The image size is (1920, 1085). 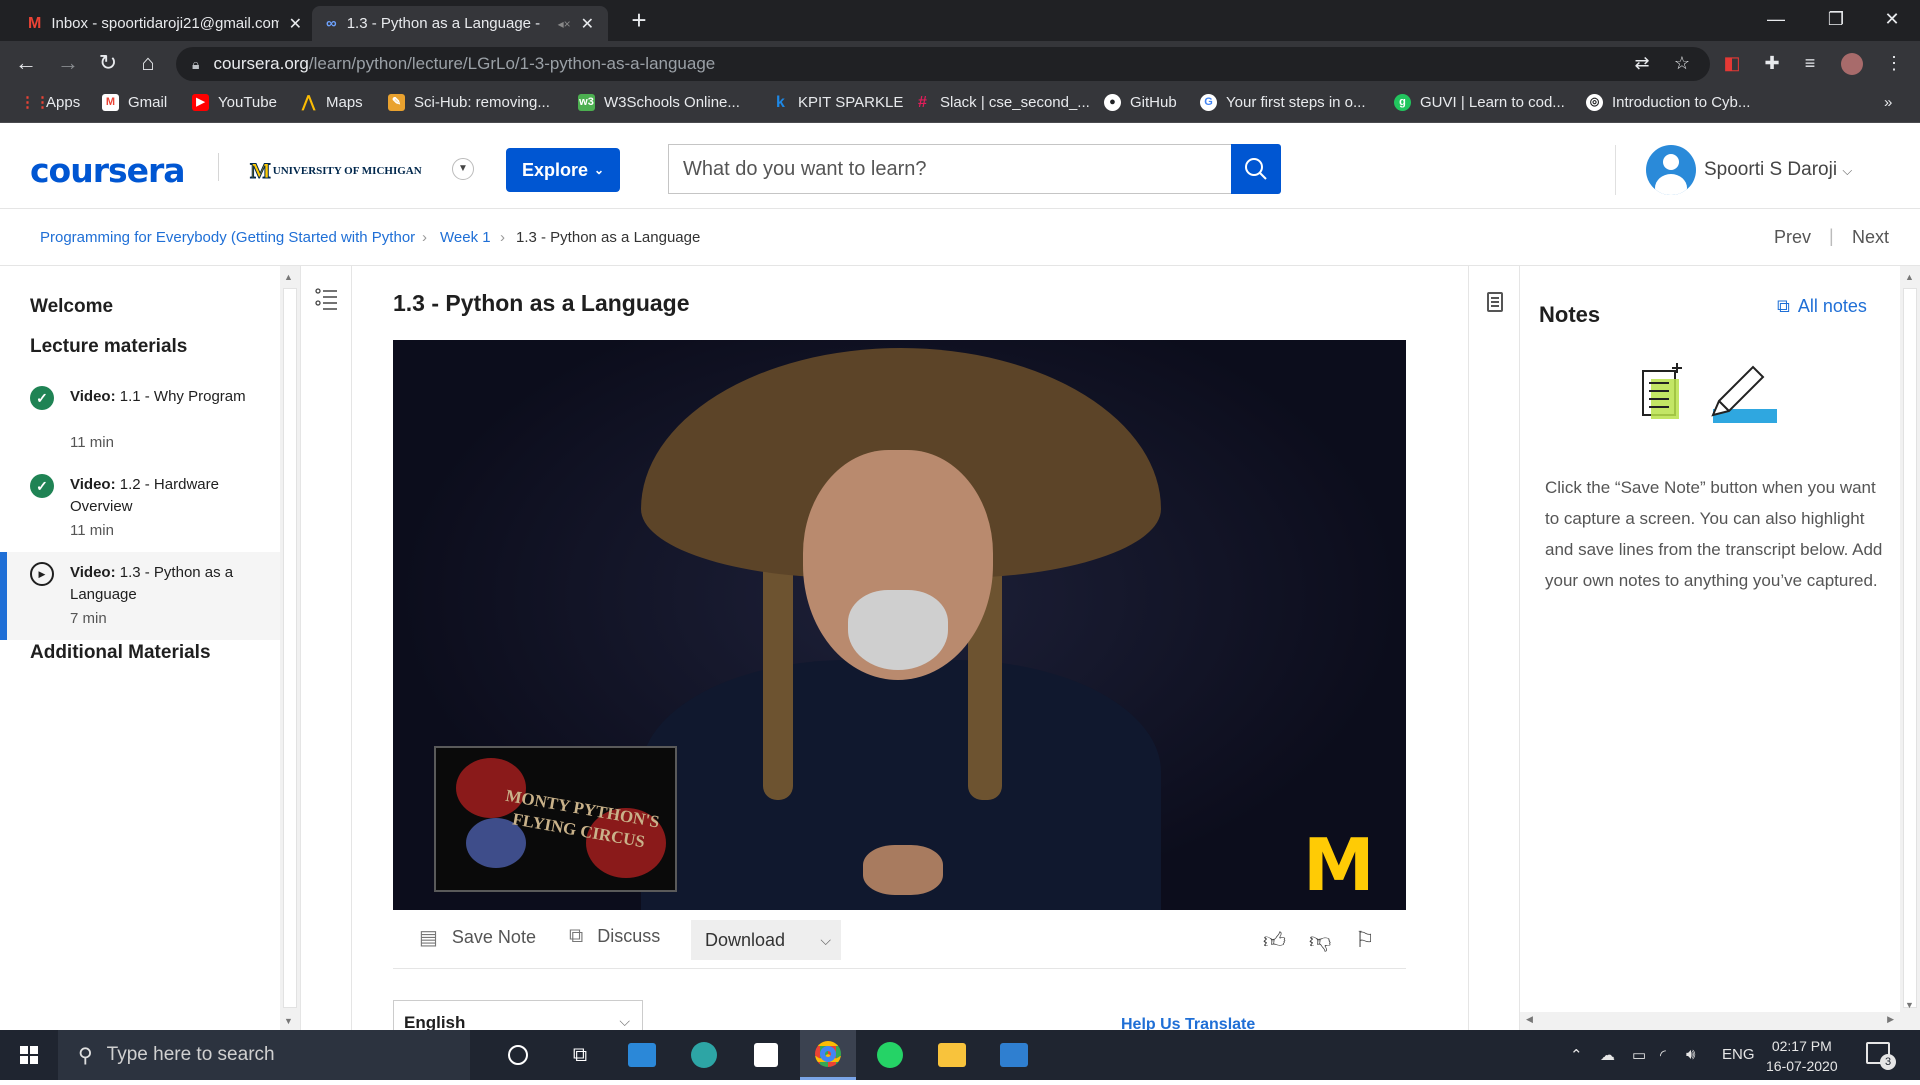 What do you see at coordinates (766, 940) in the screenshot?
I see `download-dropdown: Download ⌵` at bounding box center [766, 940].